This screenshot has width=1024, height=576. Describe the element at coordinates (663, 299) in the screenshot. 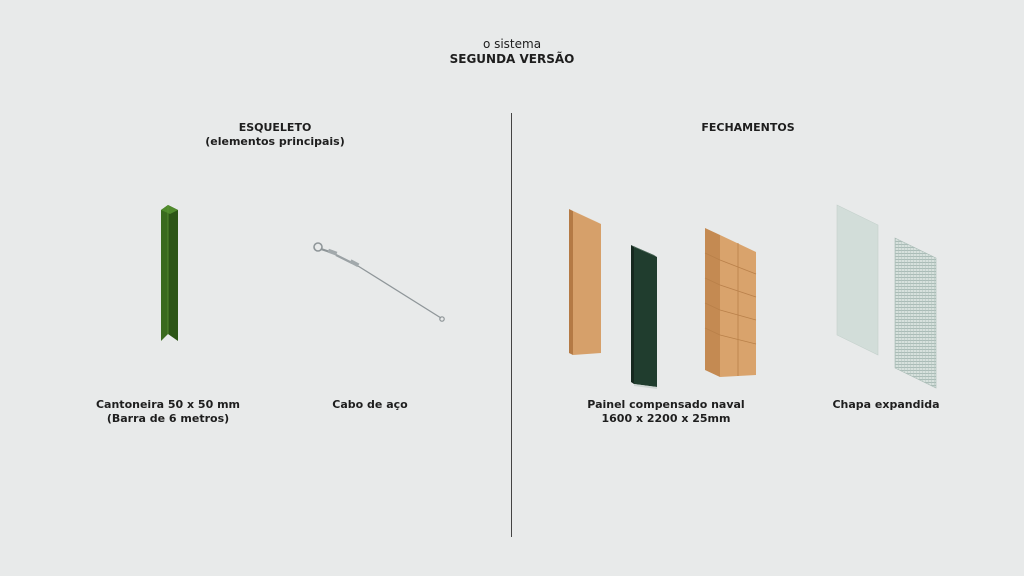

I see `painel-illustration` at that location.